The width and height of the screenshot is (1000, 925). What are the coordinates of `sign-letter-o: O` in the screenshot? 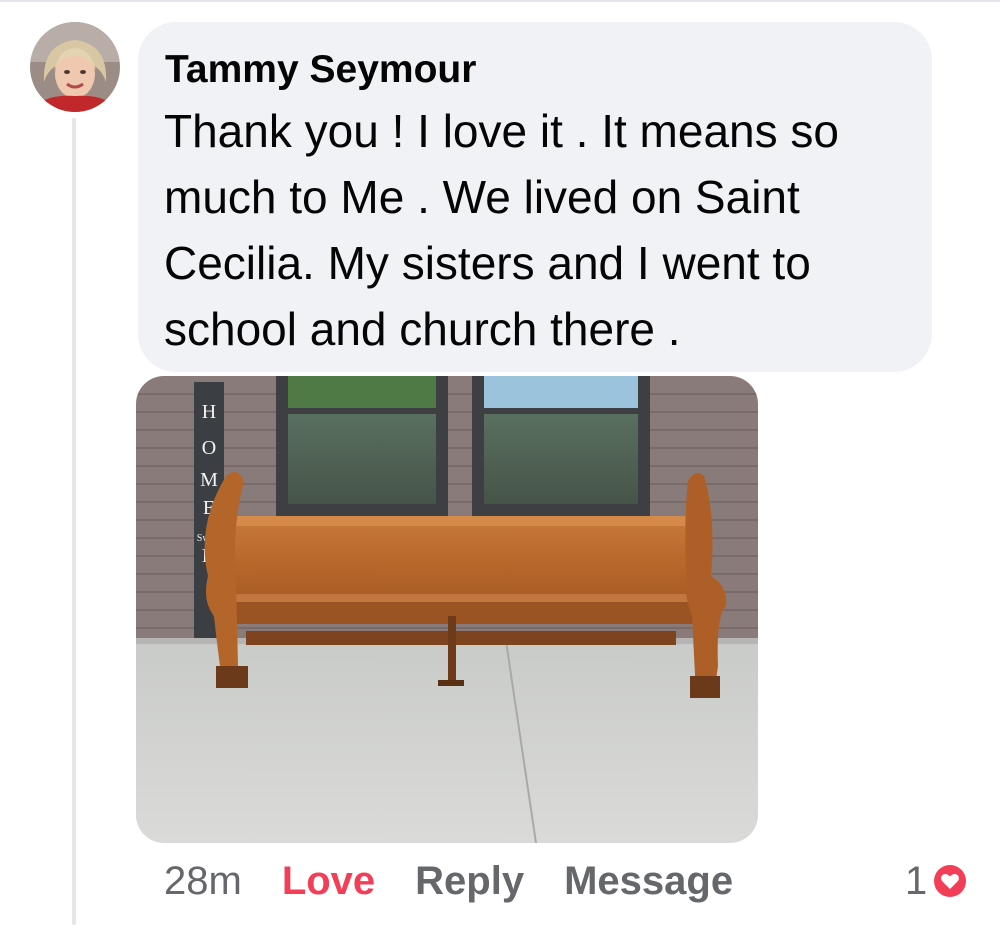 It's located at (209, 448).